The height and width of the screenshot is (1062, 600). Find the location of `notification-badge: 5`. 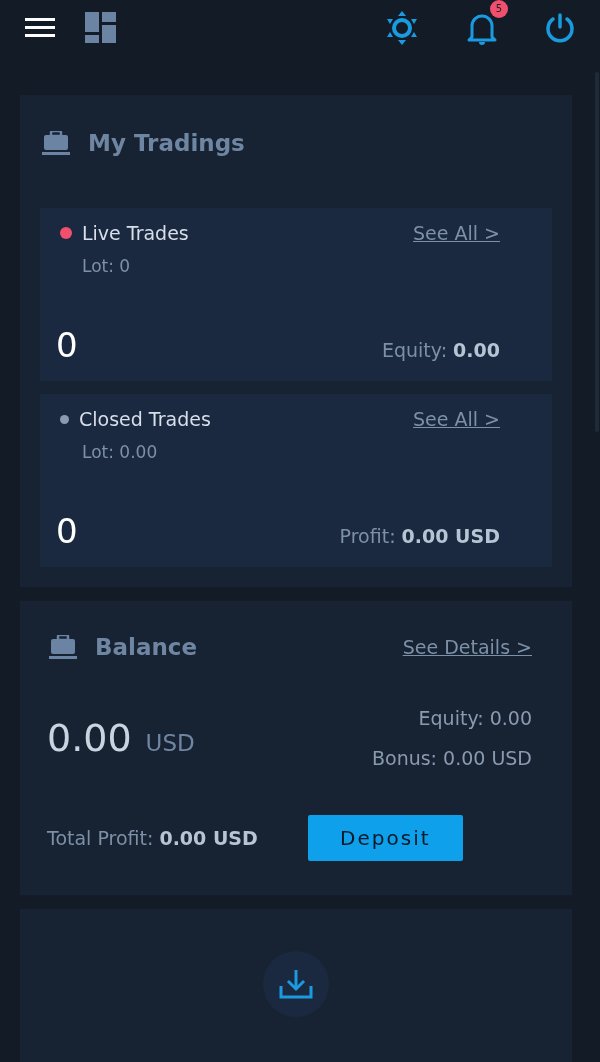

notification-badge: 5 is located at coordinates (499, 9).